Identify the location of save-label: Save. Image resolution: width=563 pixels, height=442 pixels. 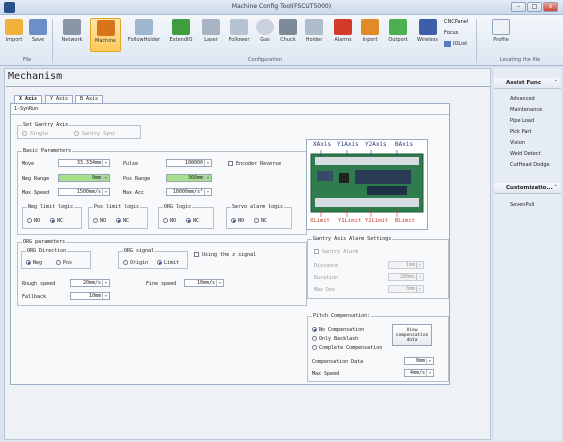
(38, 40).